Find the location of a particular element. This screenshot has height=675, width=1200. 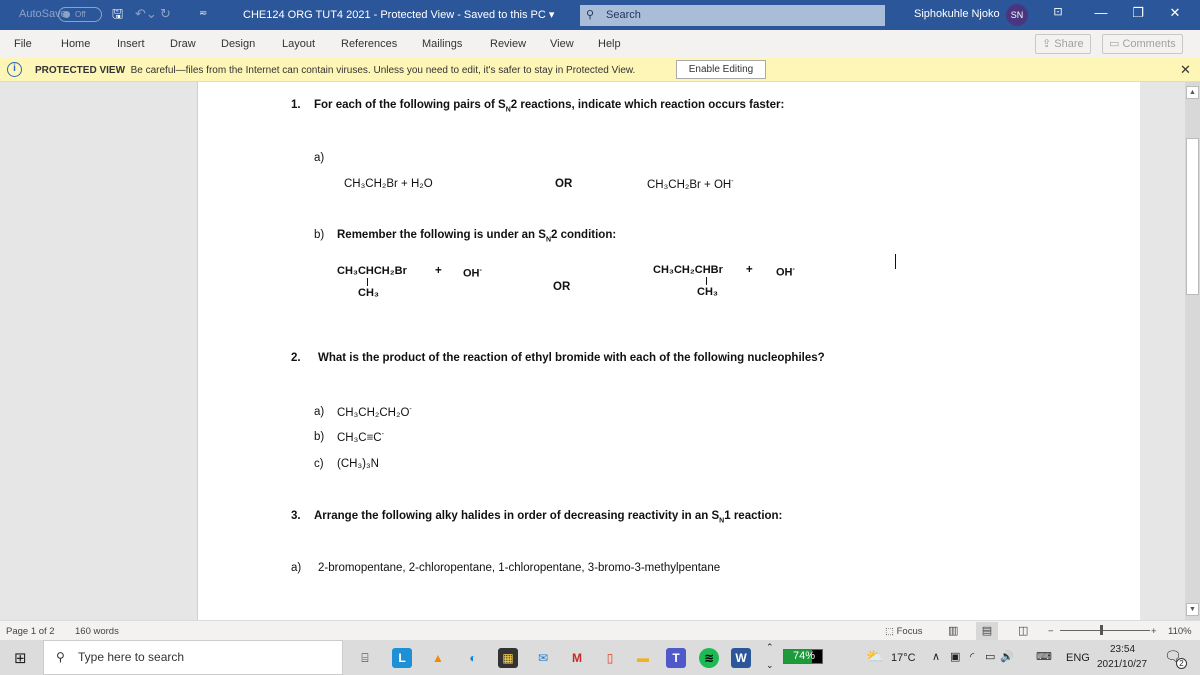

q2a-text: CH₃CH₂CH₂O- is located at coordinates (374, 412).